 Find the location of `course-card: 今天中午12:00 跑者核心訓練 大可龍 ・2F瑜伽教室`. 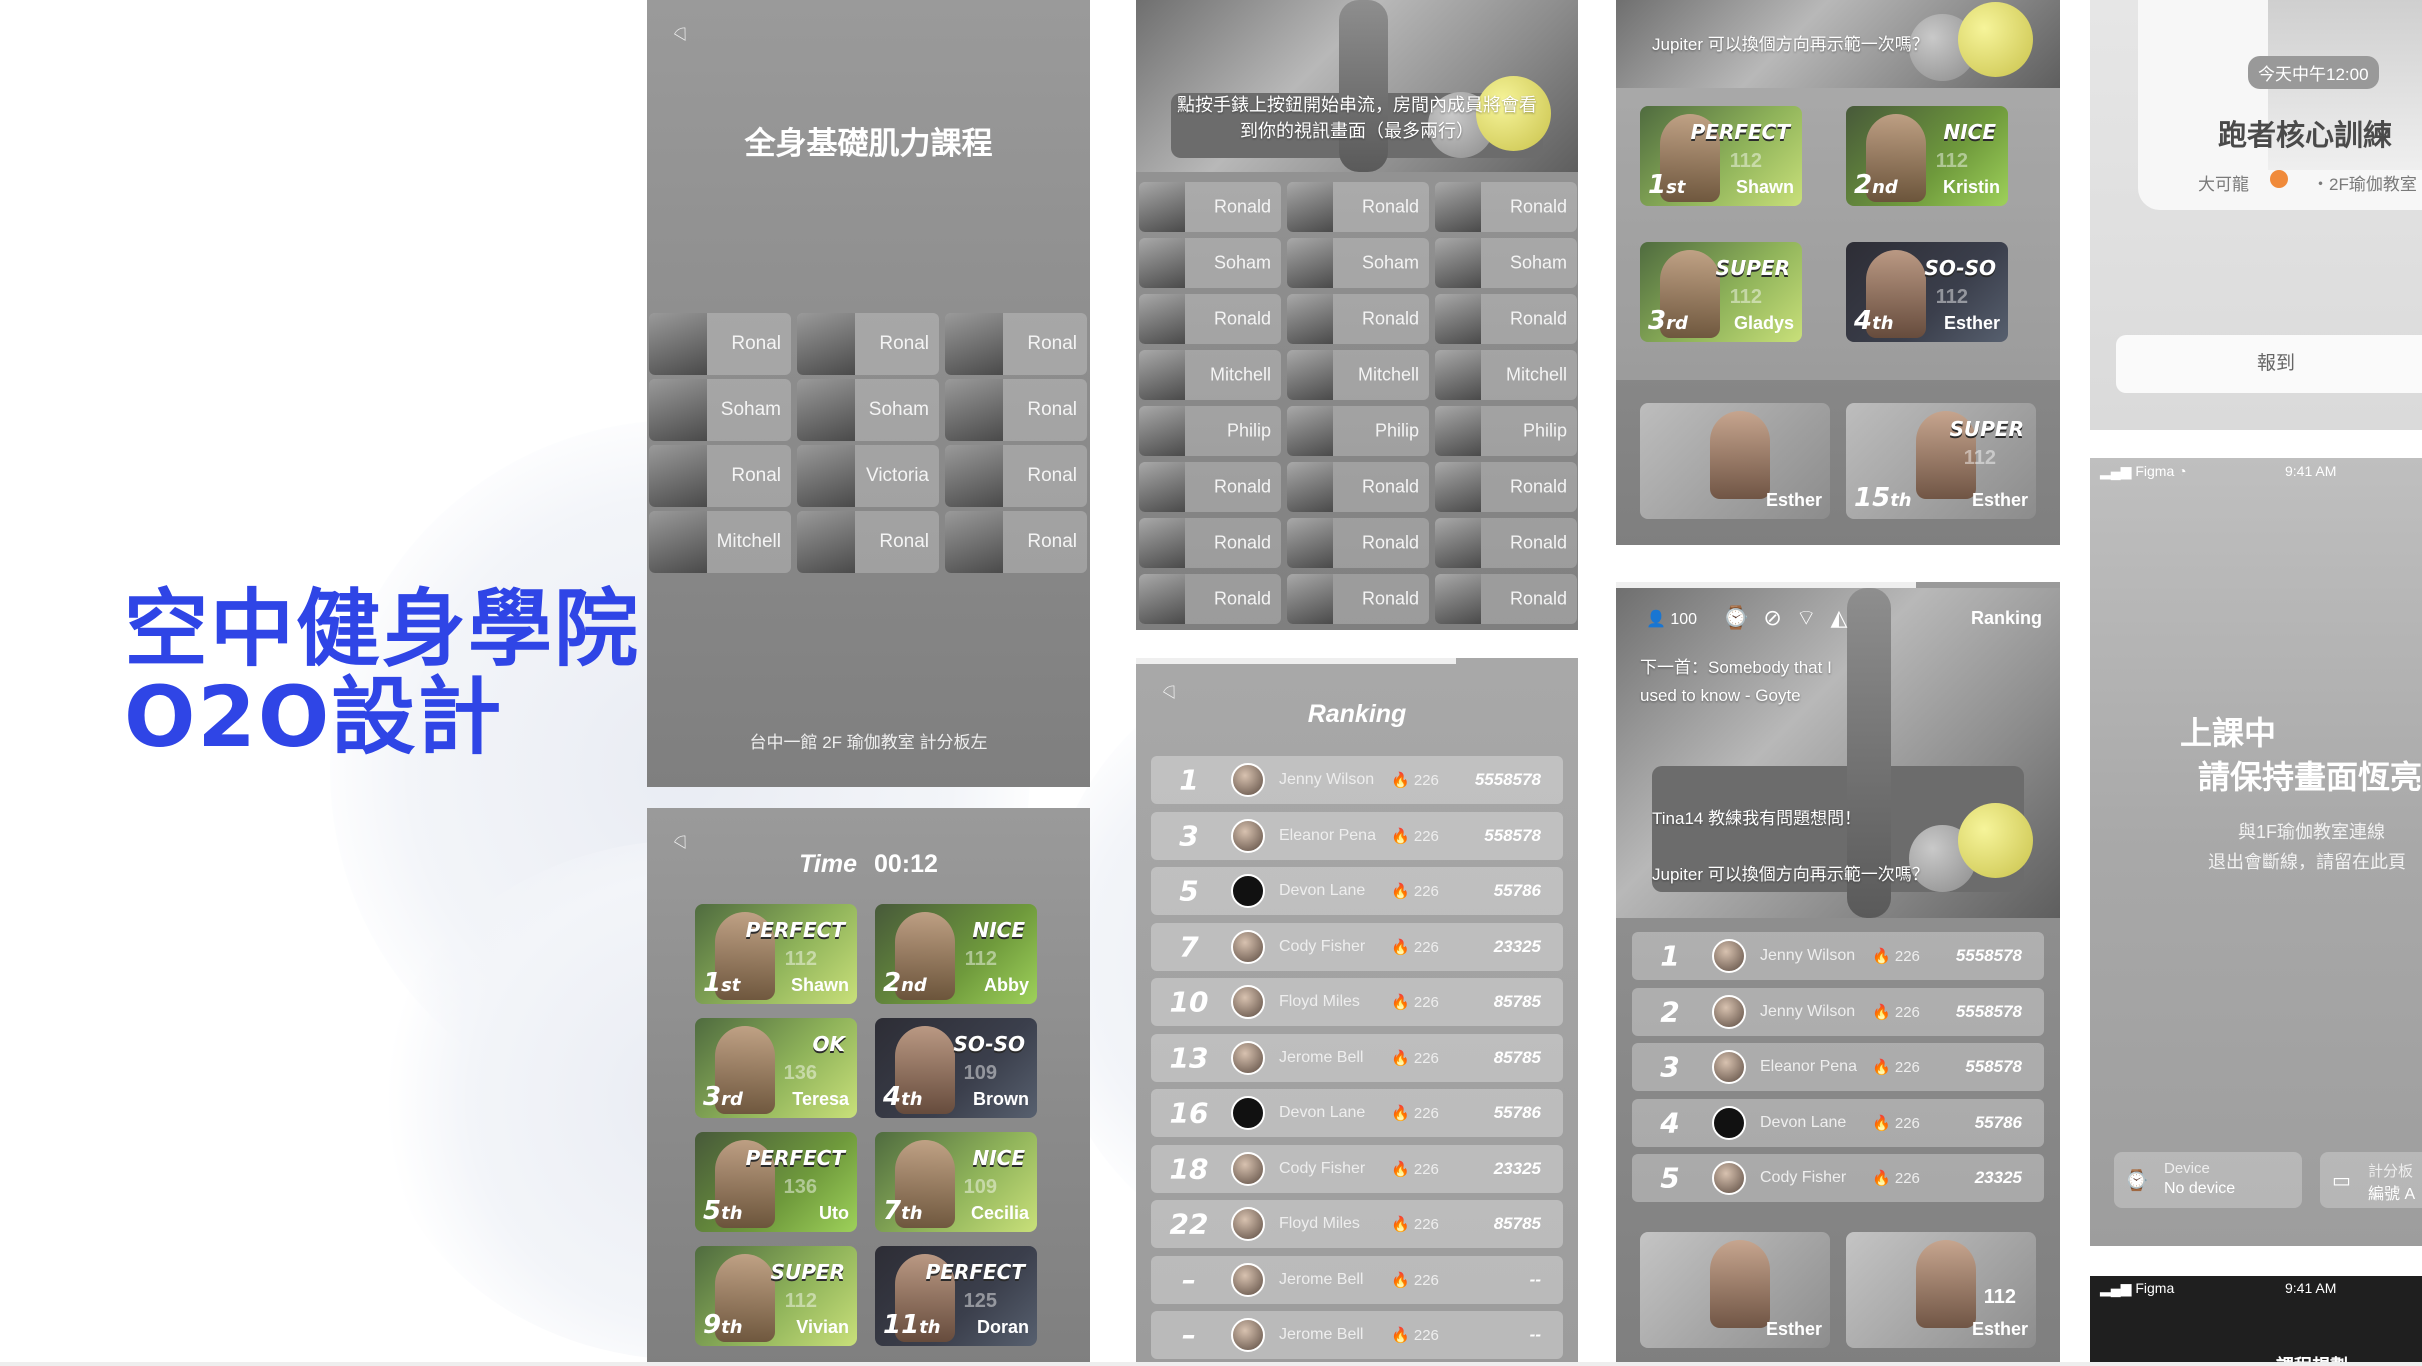

course-card: 今天中午12:00 跑者核心訓練 大可龍 ・2F瑜伽教室 is located at coordinates (2280, 105).